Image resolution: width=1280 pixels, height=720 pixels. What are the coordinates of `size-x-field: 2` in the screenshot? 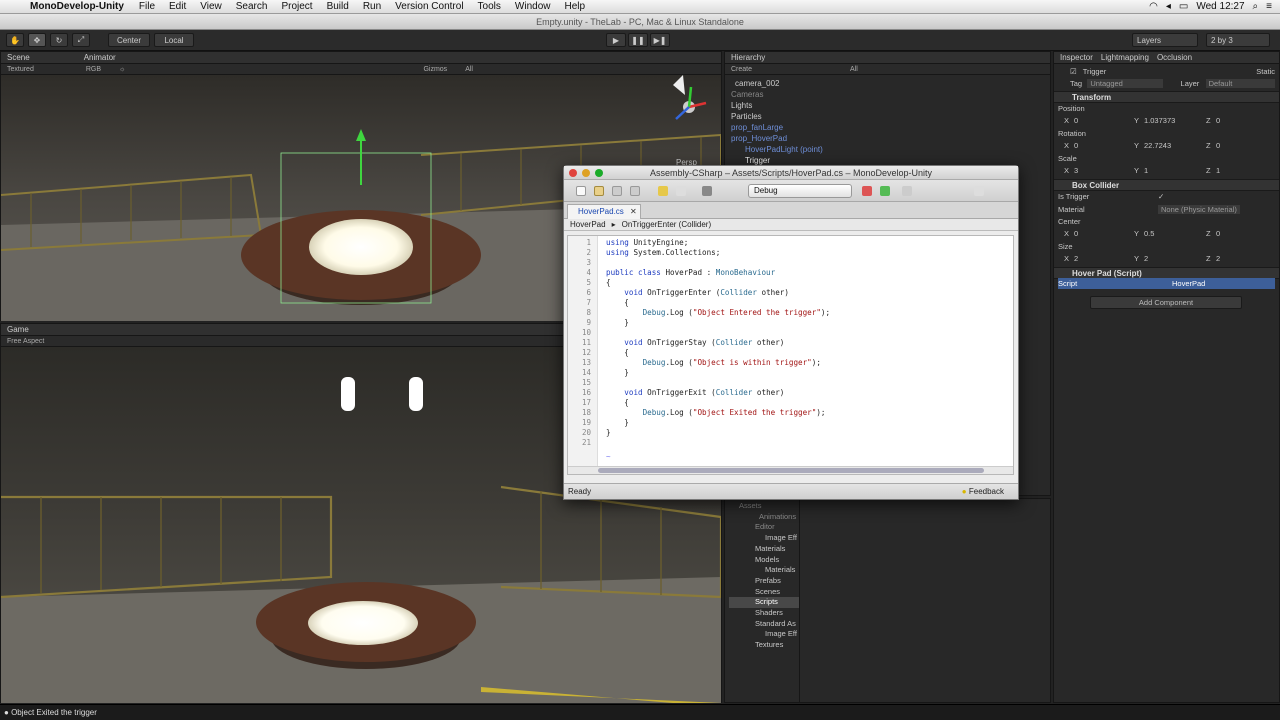 It's located at (1104, 258).